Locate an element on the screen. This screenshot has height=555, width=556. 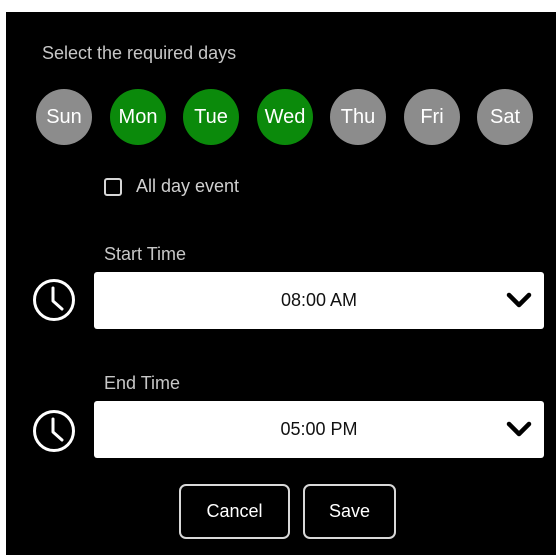
day-toggle-sun: Sun is located at coordinates (64, 117).